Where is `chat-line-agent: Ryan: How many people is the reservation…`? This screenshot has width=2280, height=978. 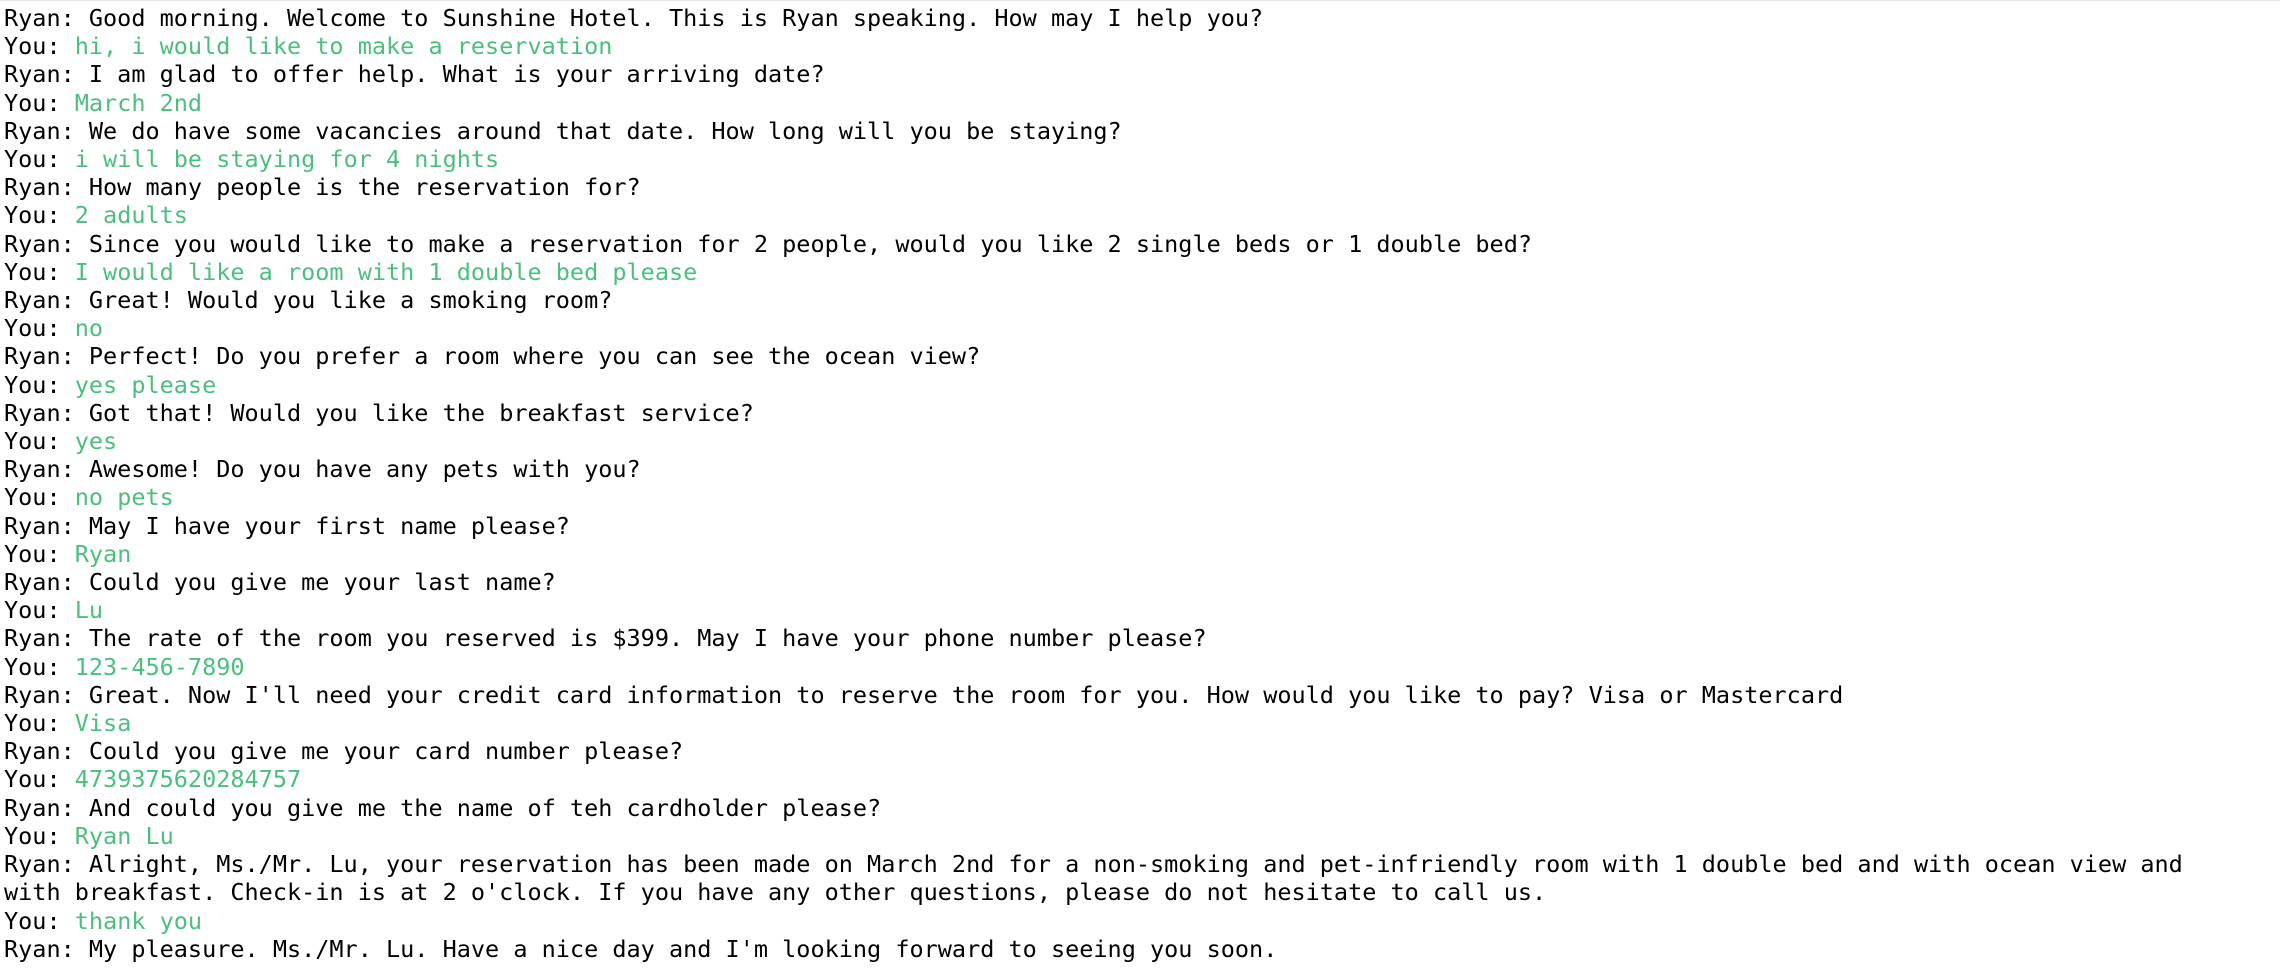
chat-line-agent: Ryan: How many people is the reservation… is located at coordinates (1124, 187).